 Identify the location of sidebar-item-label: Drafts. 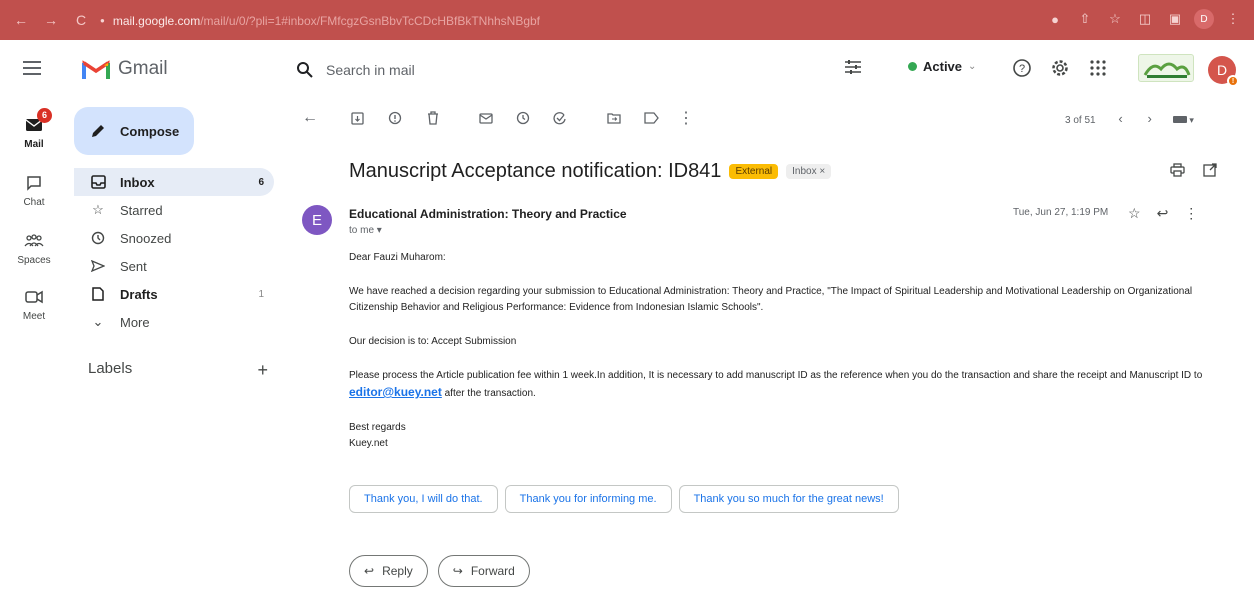
(139, 294).